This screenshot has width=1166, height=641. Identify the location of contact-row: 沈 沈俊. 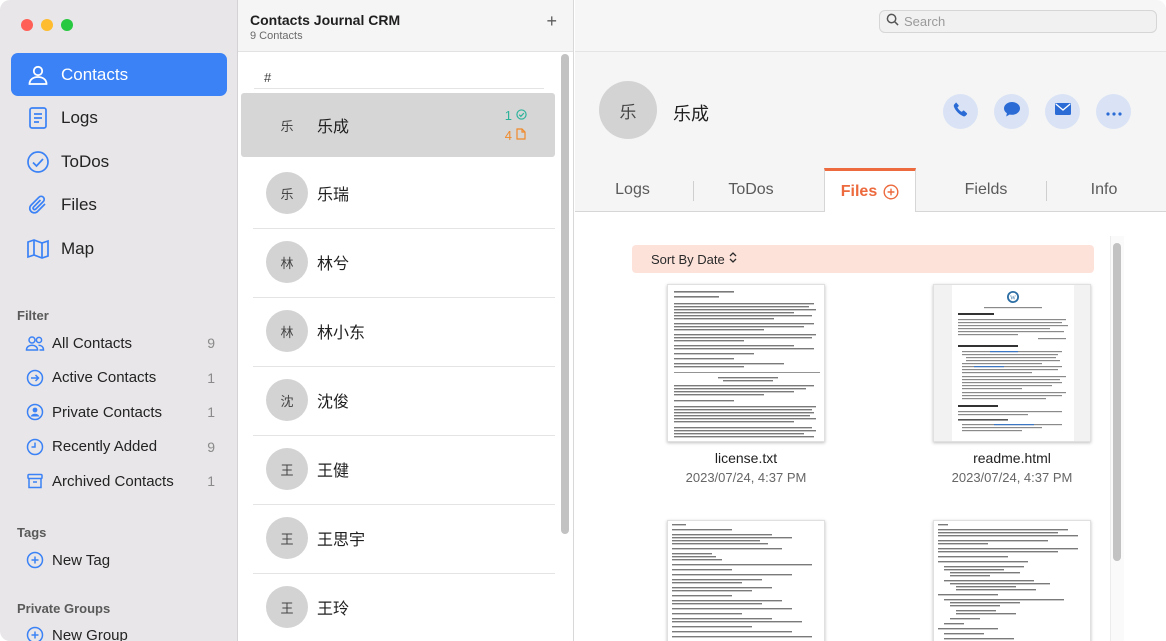
(398, 402).